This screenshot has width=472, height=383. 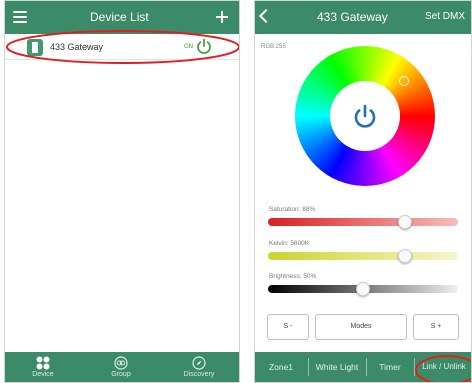 What do you see at coordinates (222, 17) in the screenshot?
I see `add-icon` at bounding box center [222, 17].